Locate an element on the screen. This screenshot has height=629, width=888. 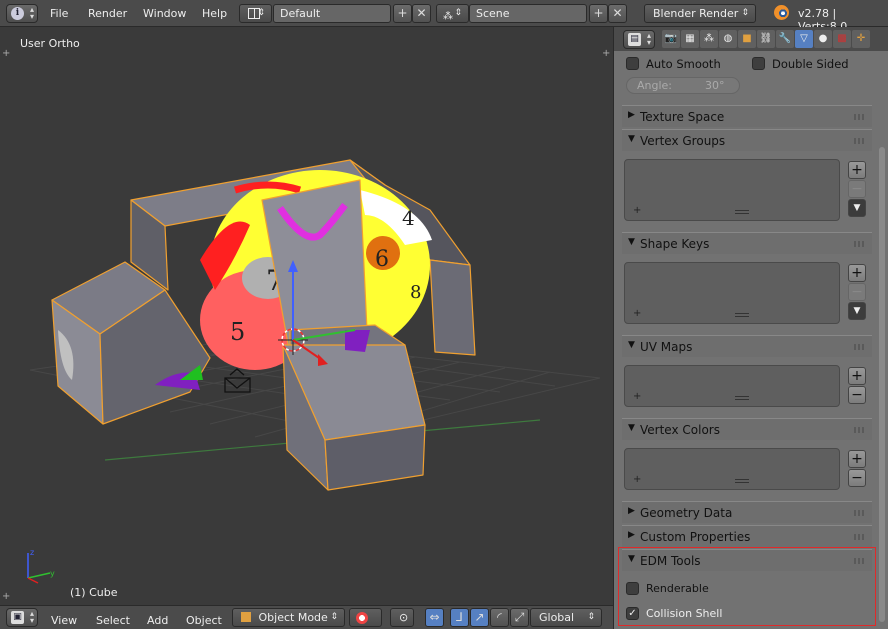
data-tab-icon: ▽ is located at coordinates (804, 39).